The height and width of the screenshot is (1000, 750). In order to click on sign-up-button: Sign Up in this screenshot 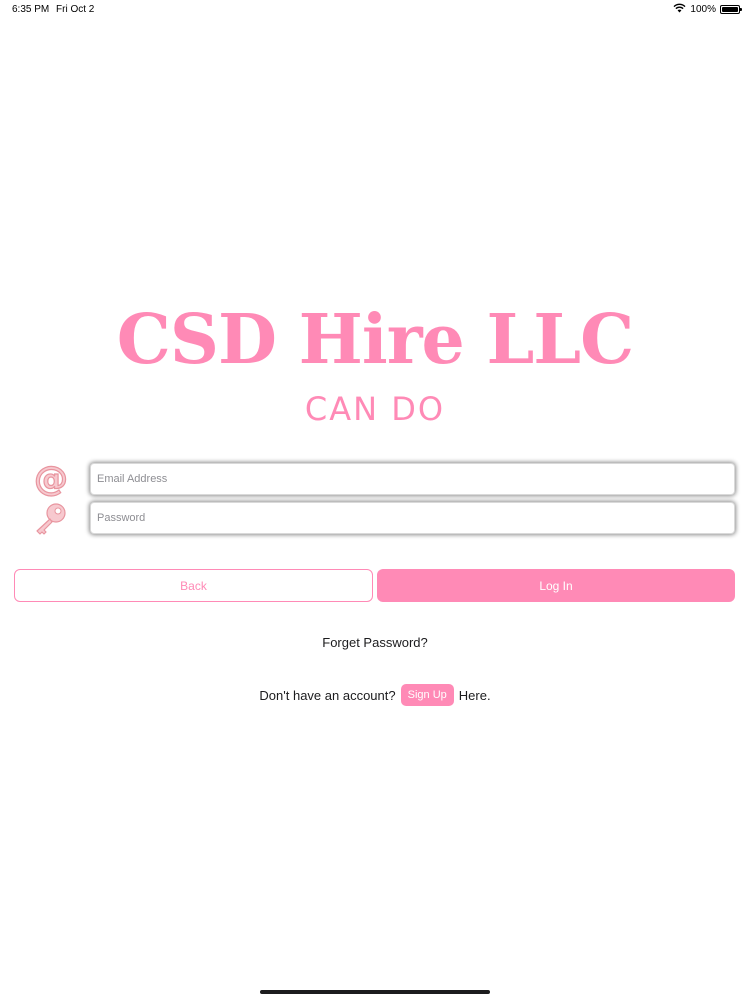, I will do `click(427, 695)`.